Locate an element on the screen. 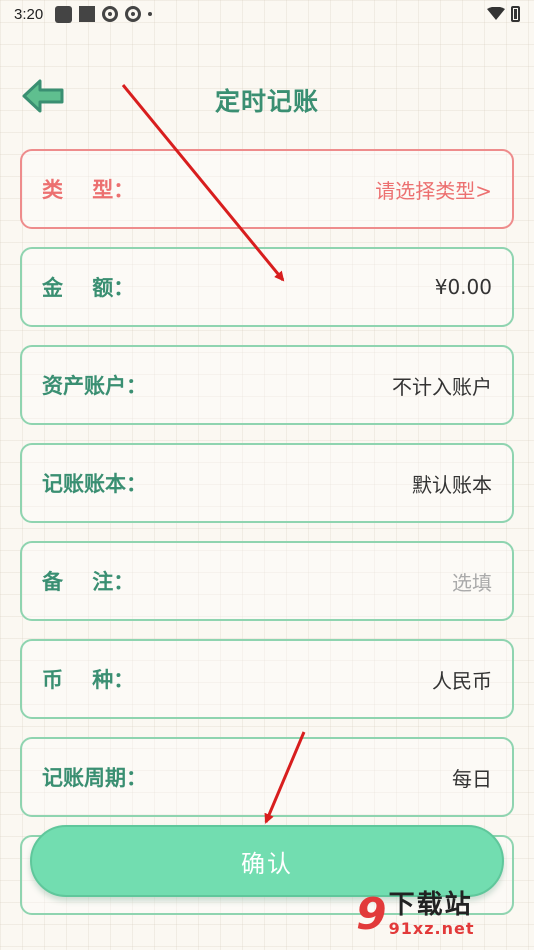 The height and width of the screenshot is (950, 534). notification-icons is located at coordinates (104, 14).